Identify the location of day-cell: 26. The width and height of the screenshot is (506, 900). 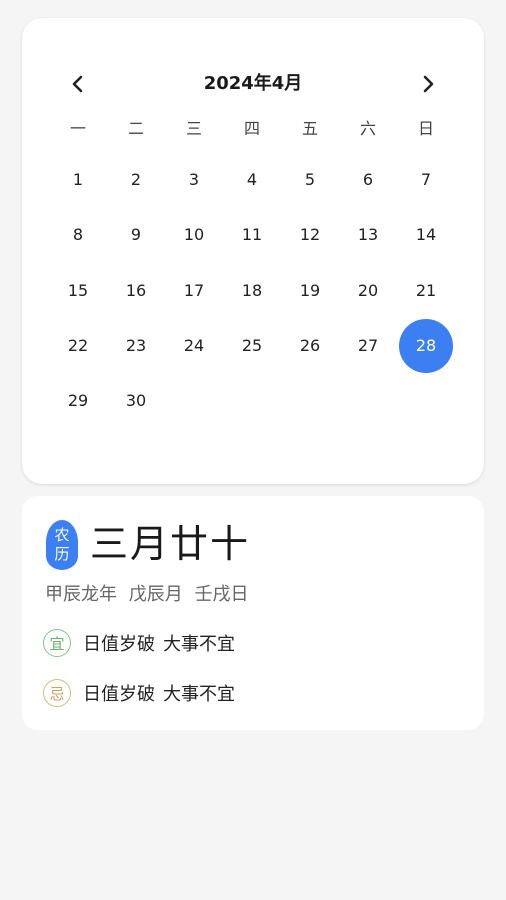
(310, 345).